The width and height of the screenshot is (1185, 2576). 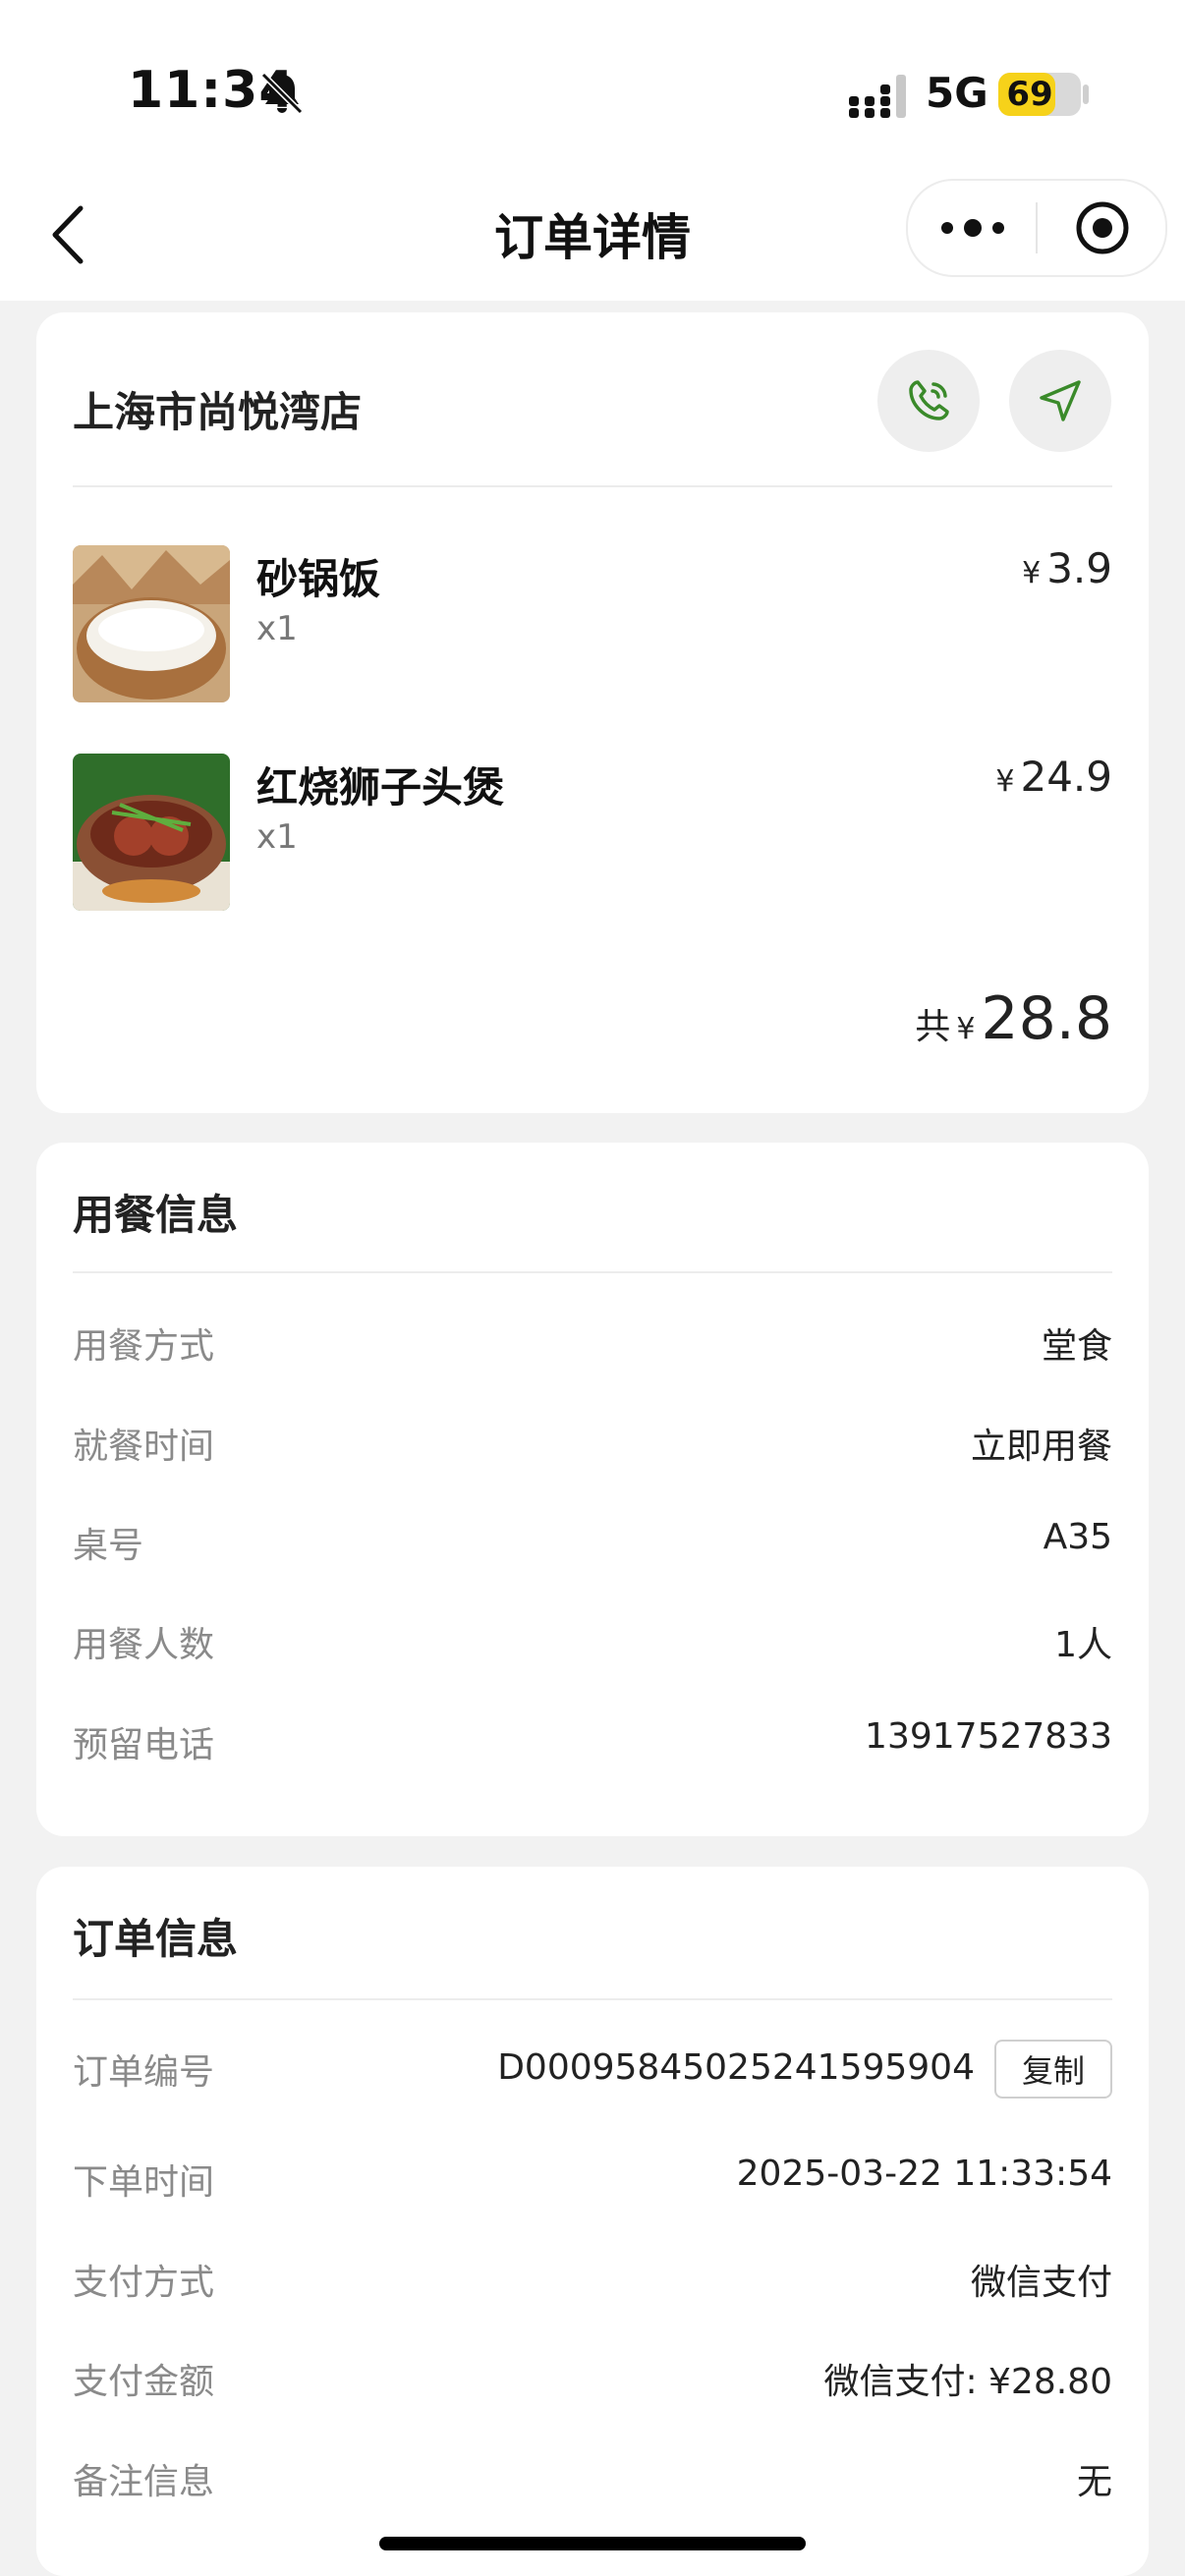 I want to click on store-name: 上海市尚悦湾店, so click(x=218, y=412).